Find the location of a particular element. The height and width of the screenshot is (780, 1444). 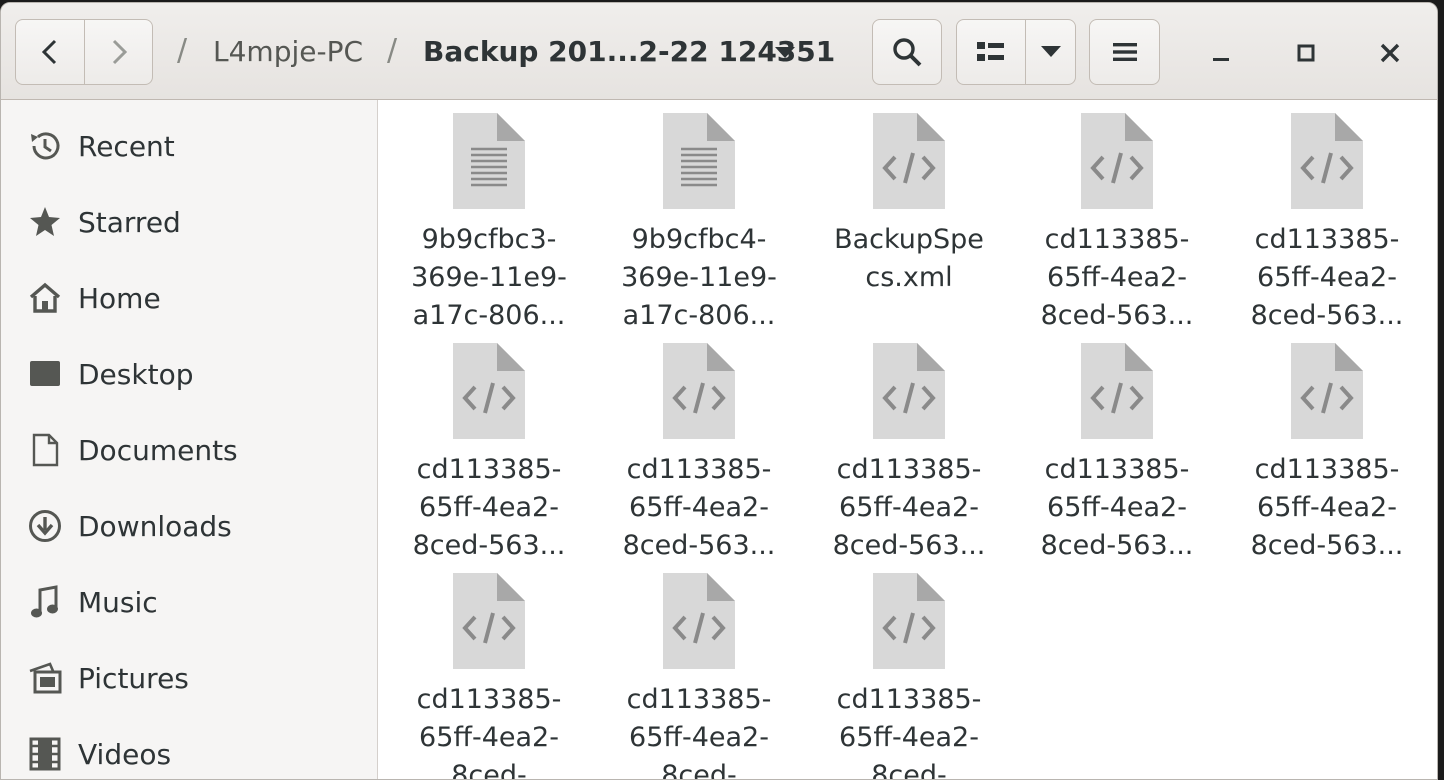

maximize-icon is located at coordinates (1306, 53).